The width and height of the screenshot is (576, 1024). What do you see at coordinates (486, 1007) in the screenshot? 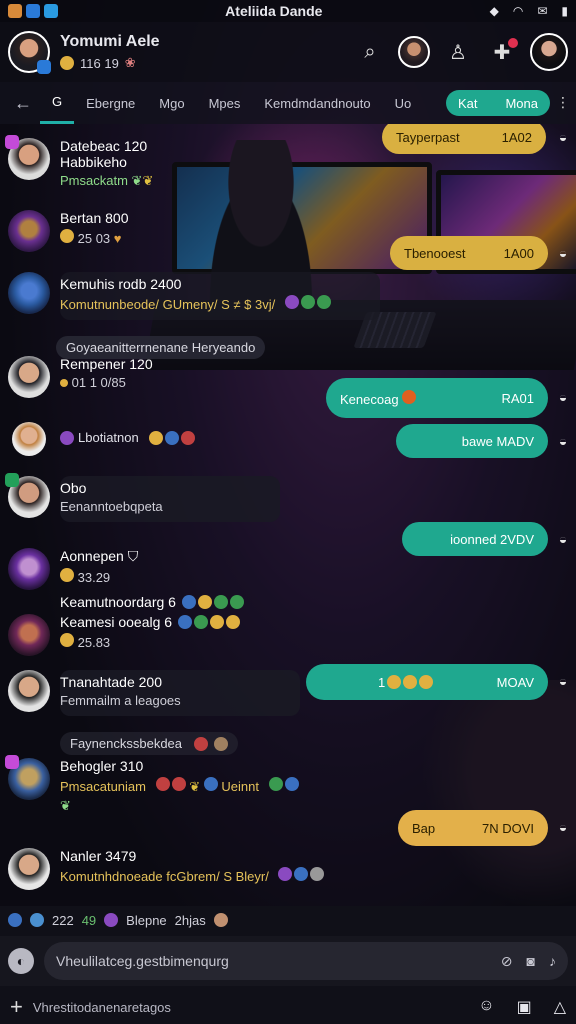
I see `emoji-icon: ☺` at bounding box center [486, 1007].